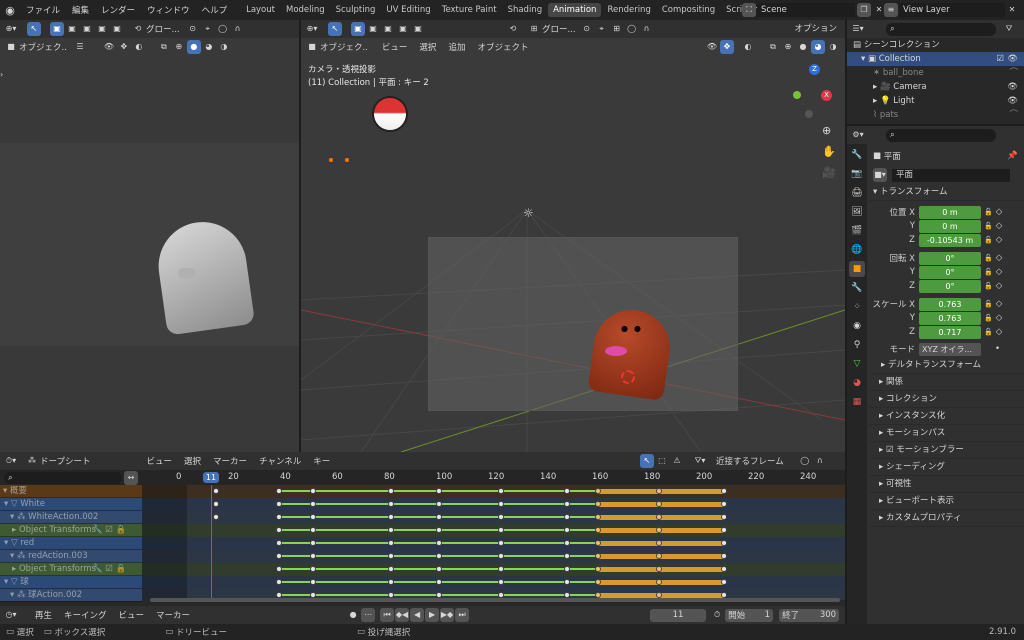 The image size is (1024, 640). Describe the element at coordinates (132, 615) in the screenshot. I see `timeline-menu-2: ビュー` at that location.